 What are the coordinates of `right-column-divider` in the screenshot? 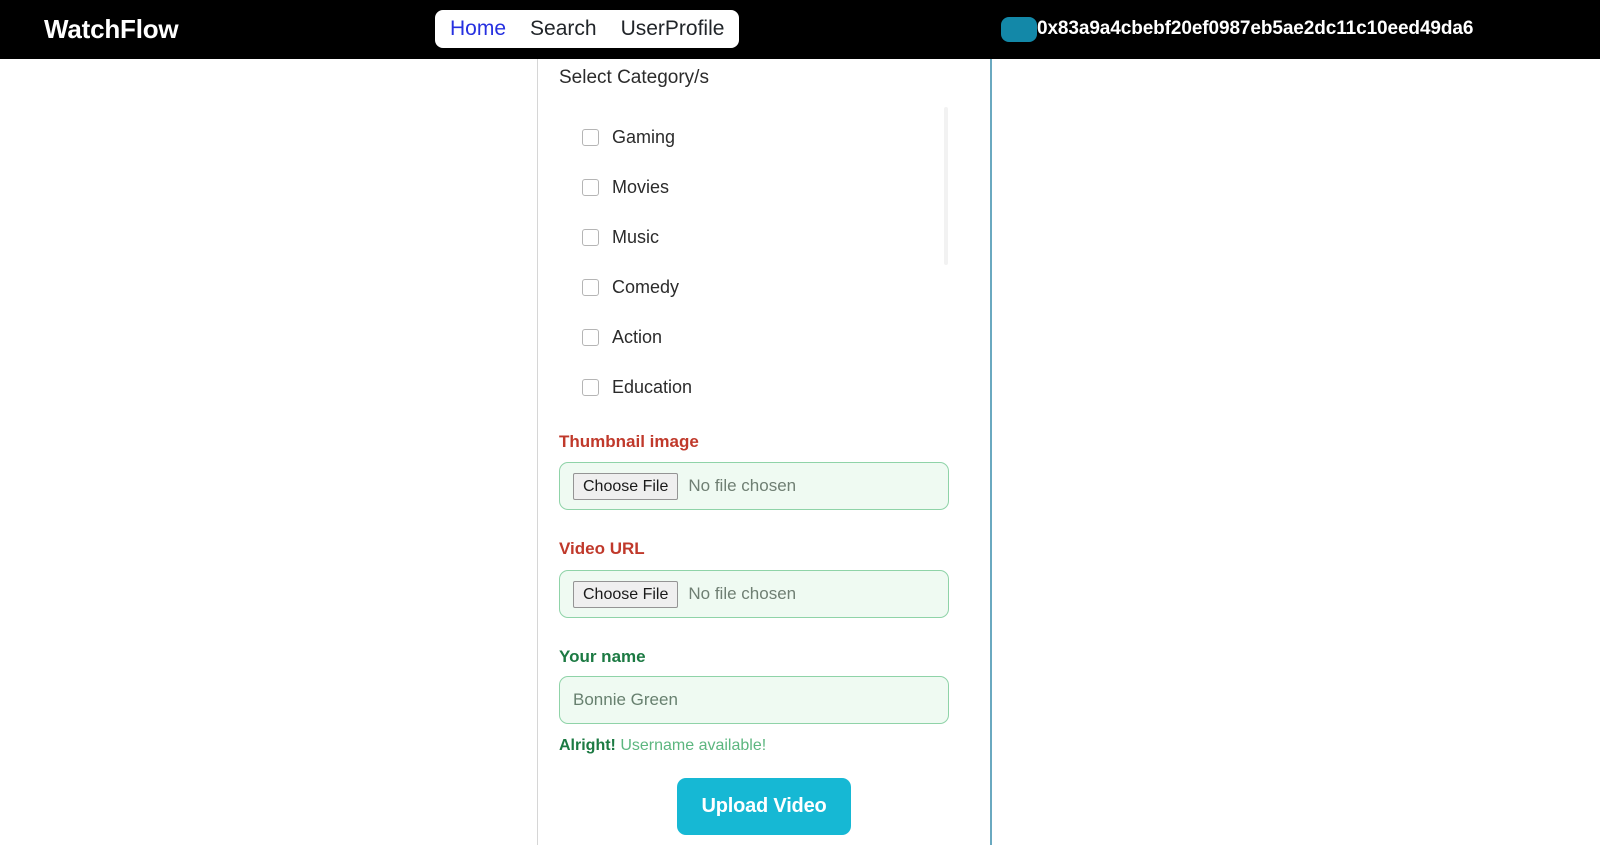 It's located at (991, 452).